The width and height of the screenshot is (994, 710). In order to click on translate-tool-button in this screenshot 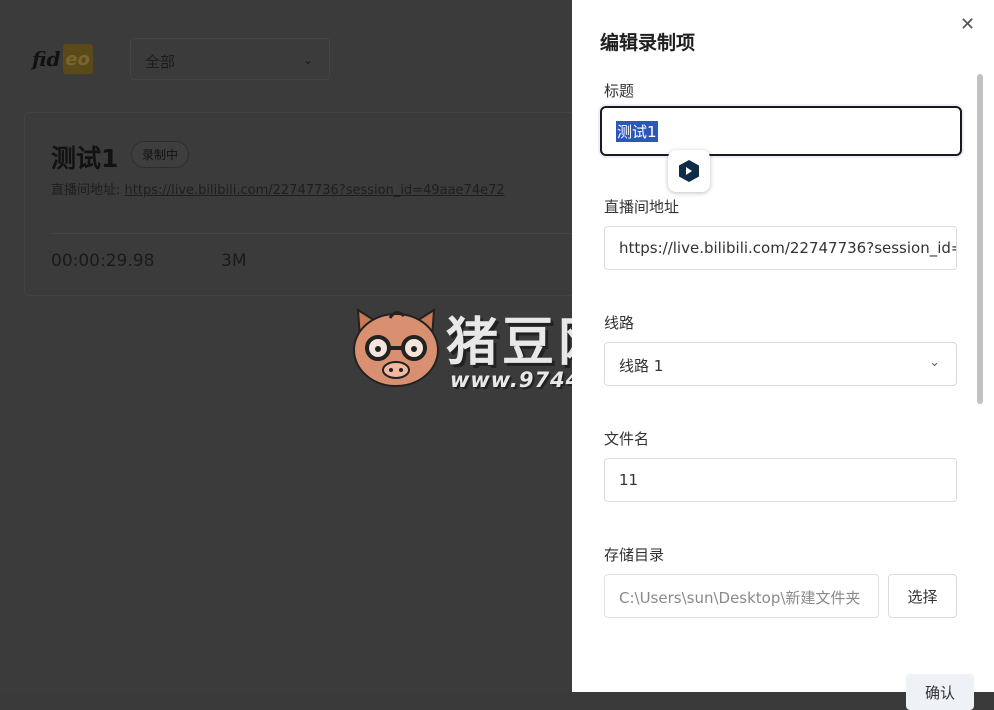, I will do `click(689, 171)`.